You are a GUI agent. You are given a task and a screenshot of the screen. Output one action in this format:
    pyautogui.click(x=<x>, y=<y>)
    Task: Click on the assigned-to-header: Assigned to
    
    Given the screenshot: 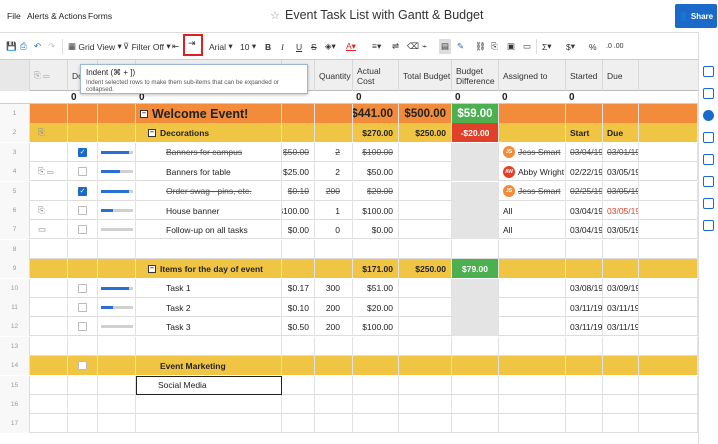 What is the action you would take?
    pyautogui.click(x=532, y=75)
    